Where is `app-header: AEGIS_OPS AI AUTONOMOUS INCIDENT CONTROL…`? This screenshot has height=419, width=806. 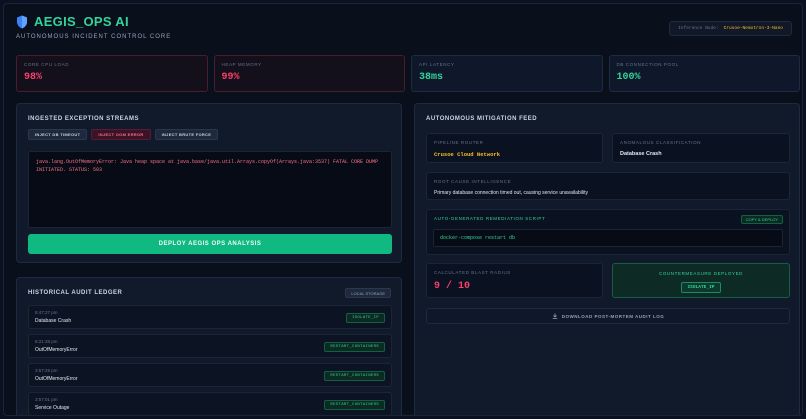
app-header: AEGIS_OPS AI AUTONOMOUS INCIDENT CONTROL… is located at coordinates (93, 27).